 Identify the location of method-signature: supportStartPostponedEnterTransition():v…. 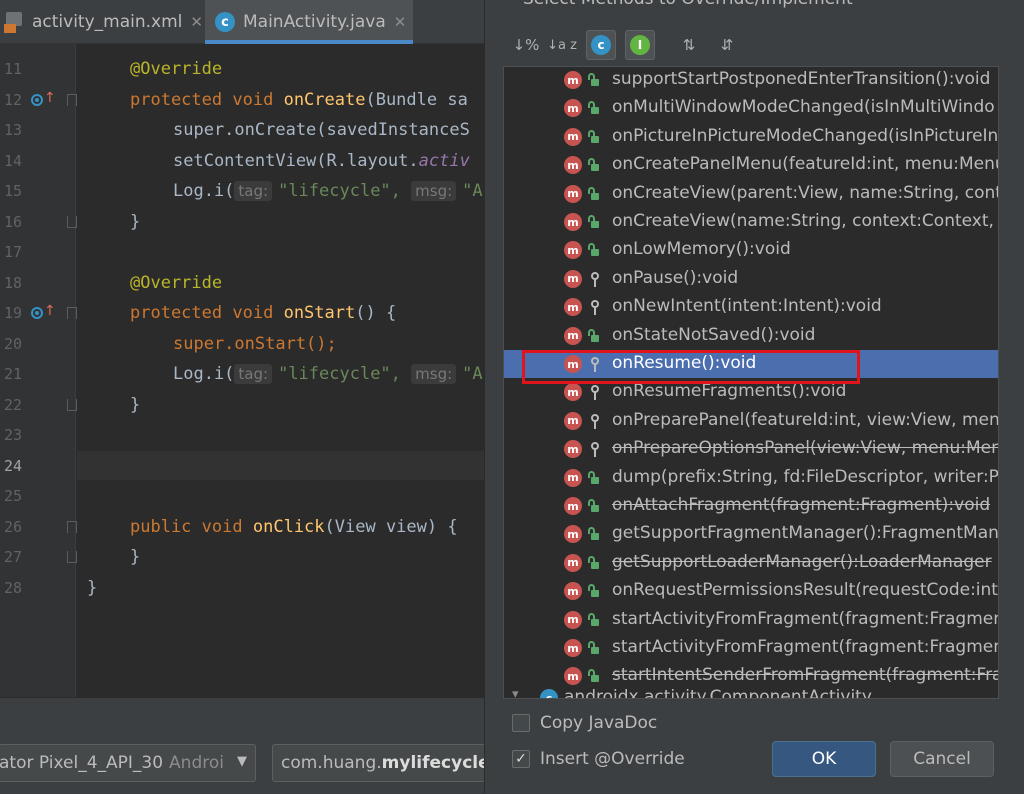
(801, 79).